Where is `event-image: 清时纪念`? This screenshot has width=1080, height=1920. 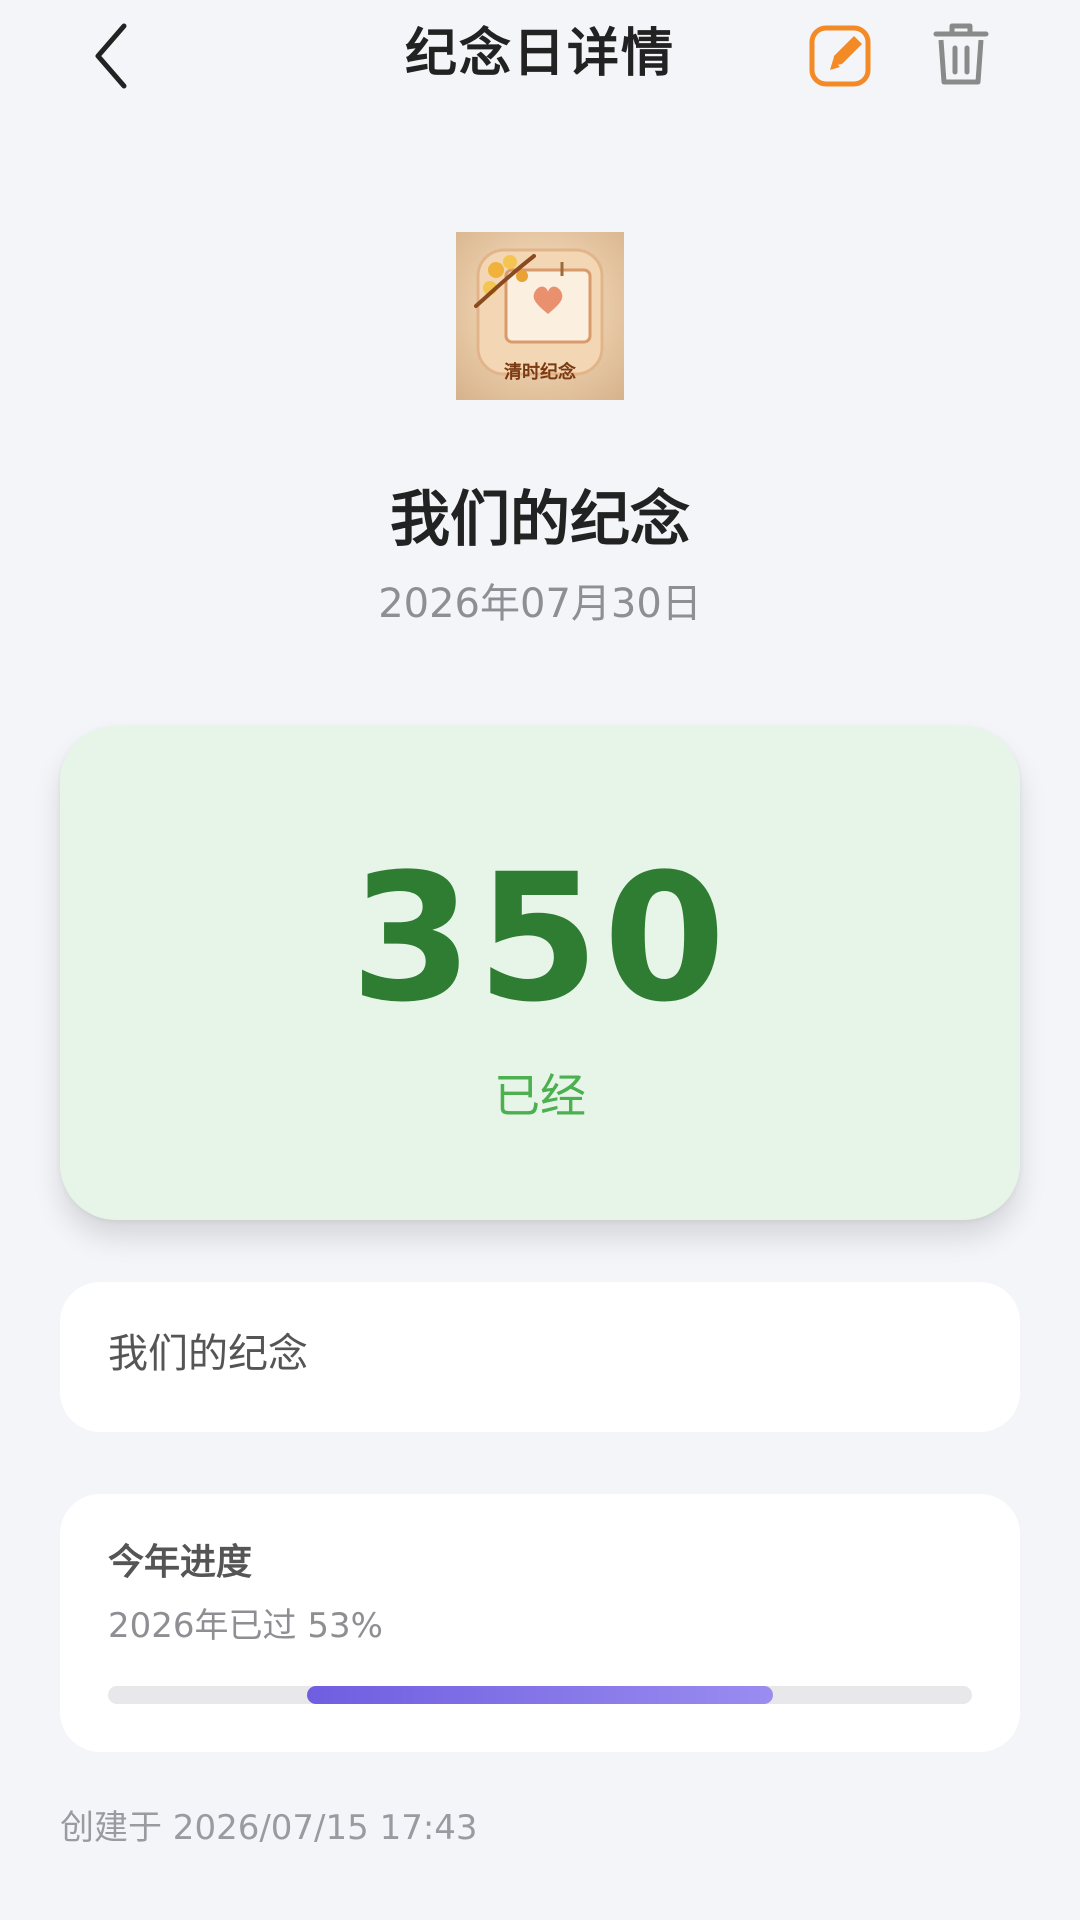
event-image: 清时纪念 is located at coordinates (540, 316).